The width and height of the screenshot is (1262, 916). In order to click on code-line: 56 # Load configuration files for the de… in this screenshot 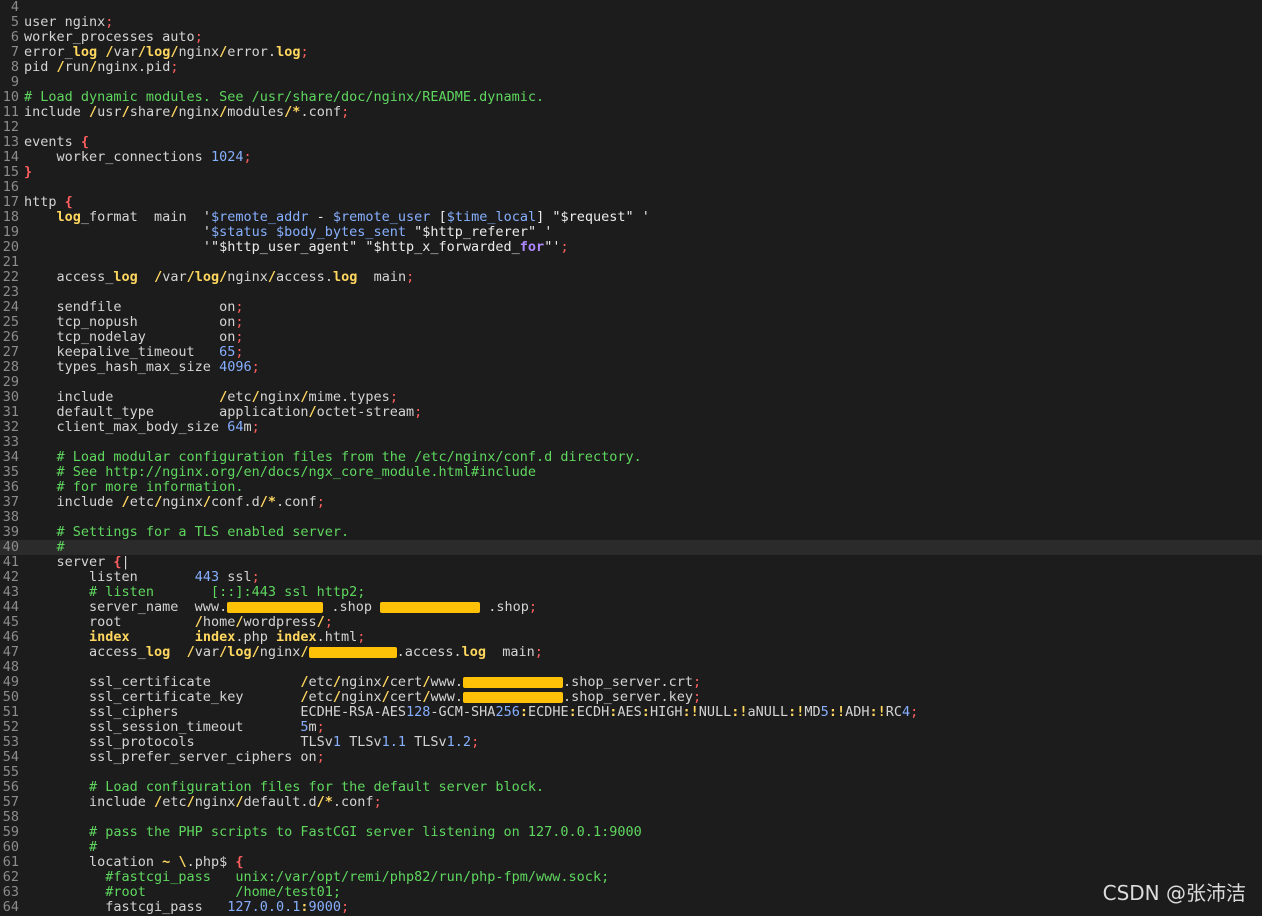, I will do `click(631, 787)`.